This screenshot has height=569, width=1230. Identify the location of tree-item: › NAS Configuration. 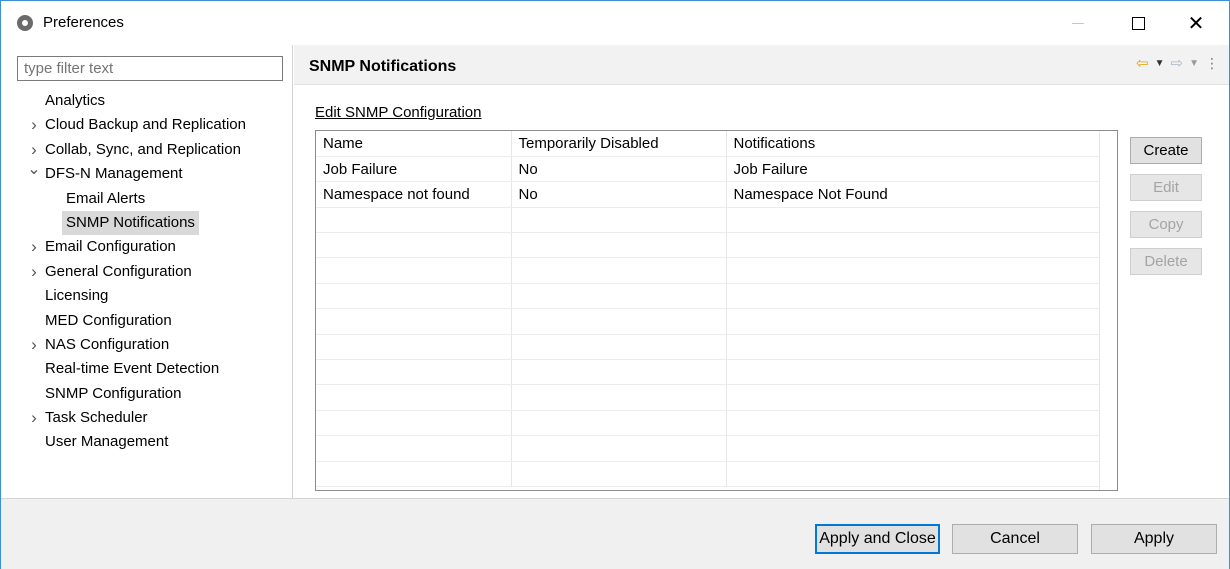
(146, 345).